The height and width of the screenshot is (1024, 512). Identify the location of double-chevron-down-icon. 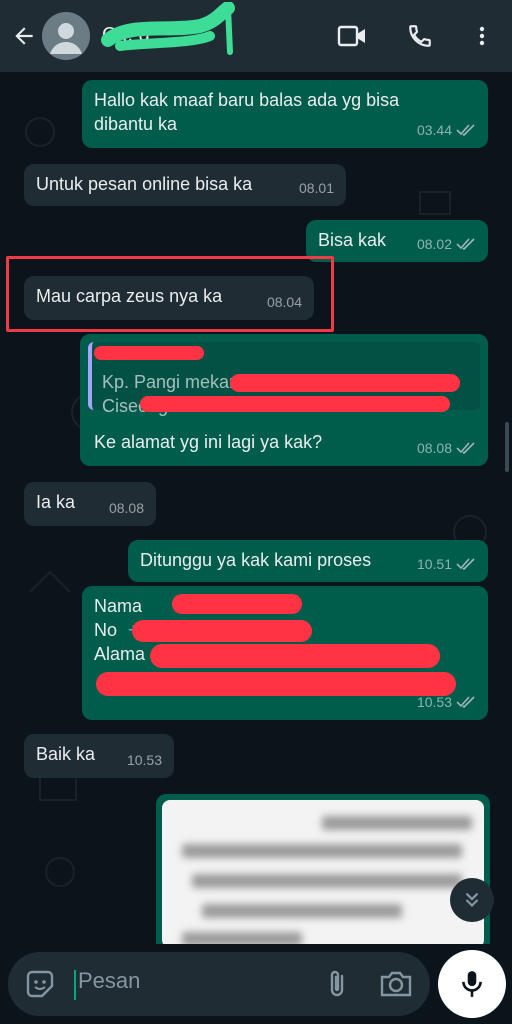
(472, 900).